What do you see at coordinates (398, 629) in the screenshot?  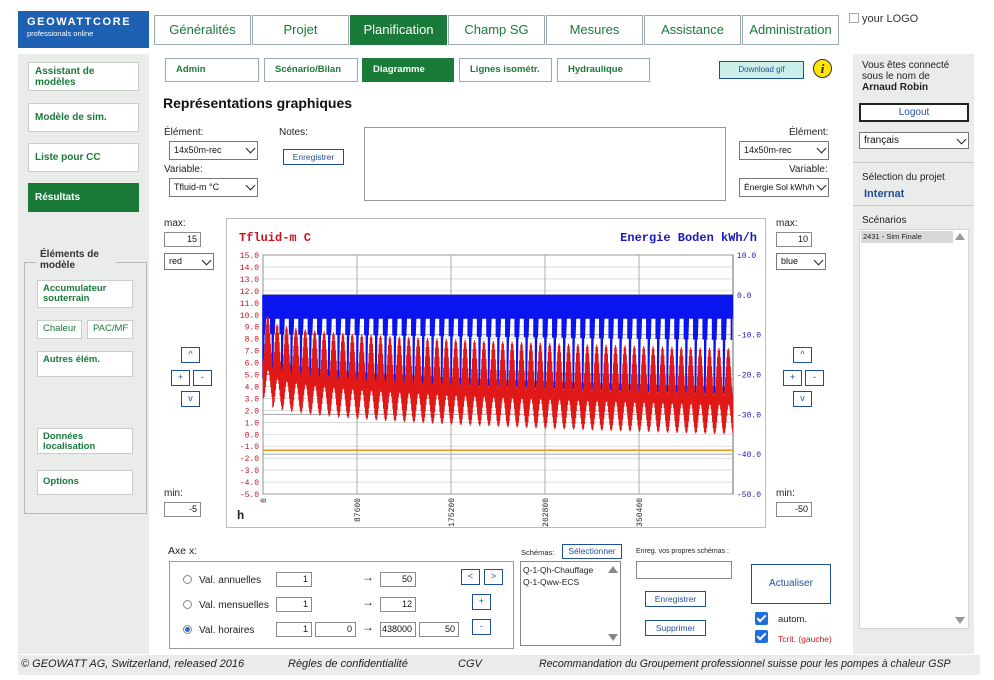 I see `horaires-to-input: 438000` at bounding box center [398, 629].